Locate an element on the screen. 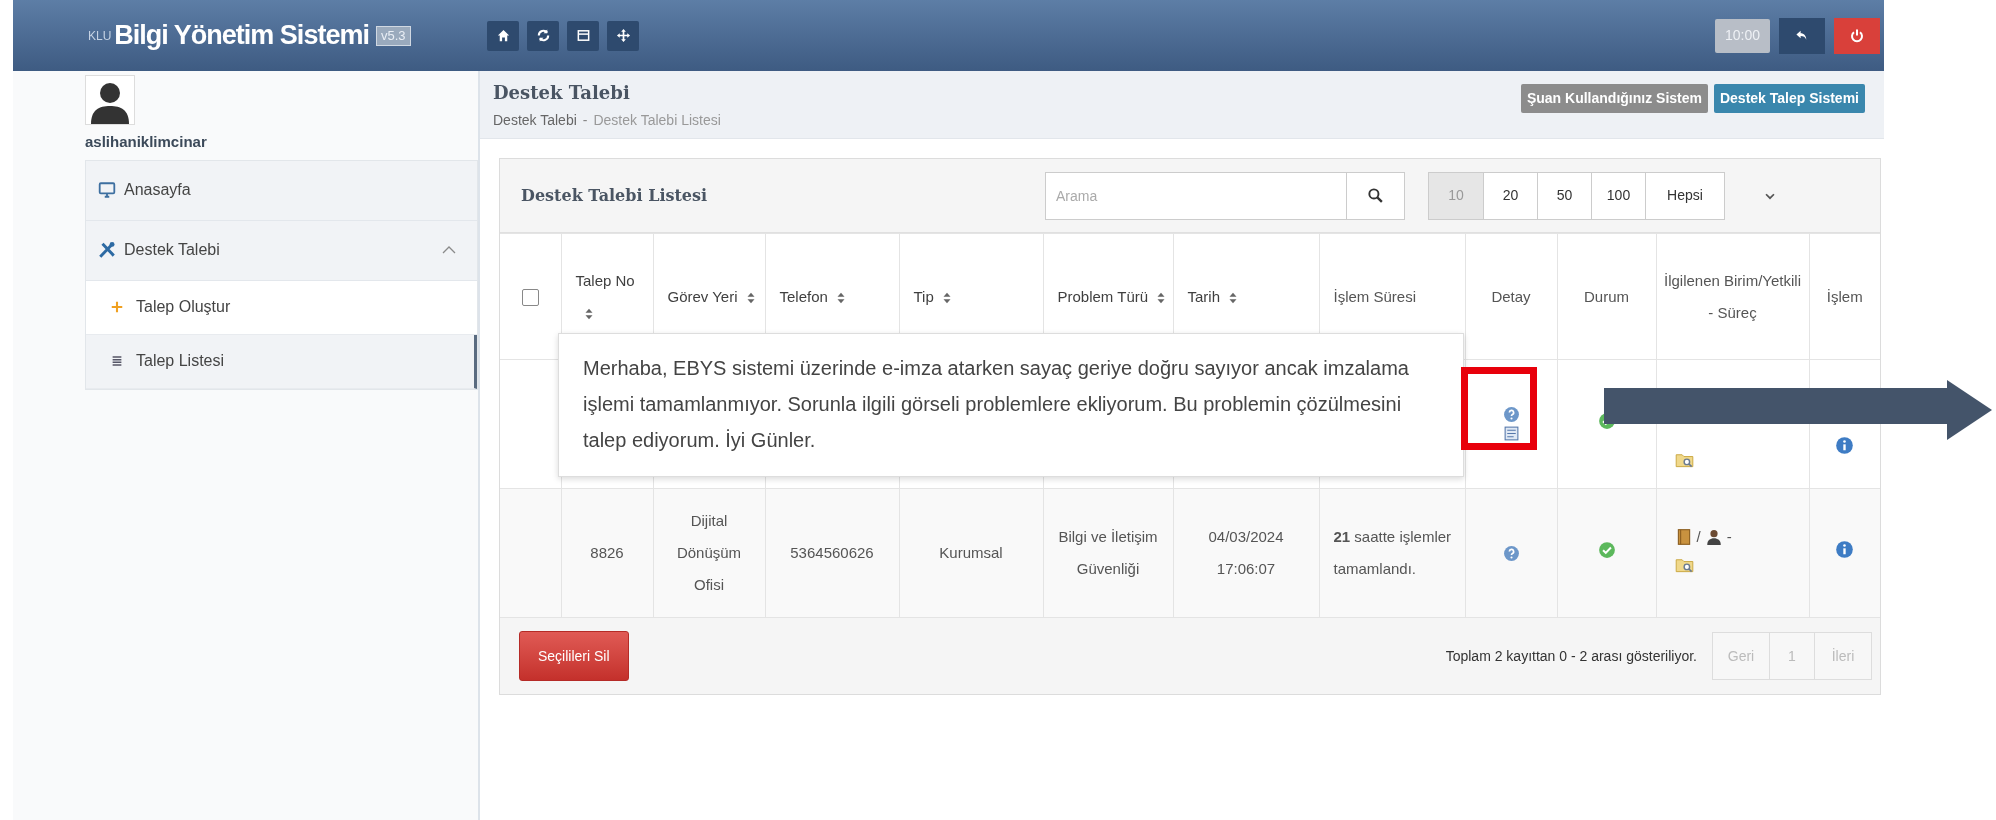 This screenshot has width=1996, height=820. panel-title: Destek Talebi Listesi is located at coordinates (615, 195).